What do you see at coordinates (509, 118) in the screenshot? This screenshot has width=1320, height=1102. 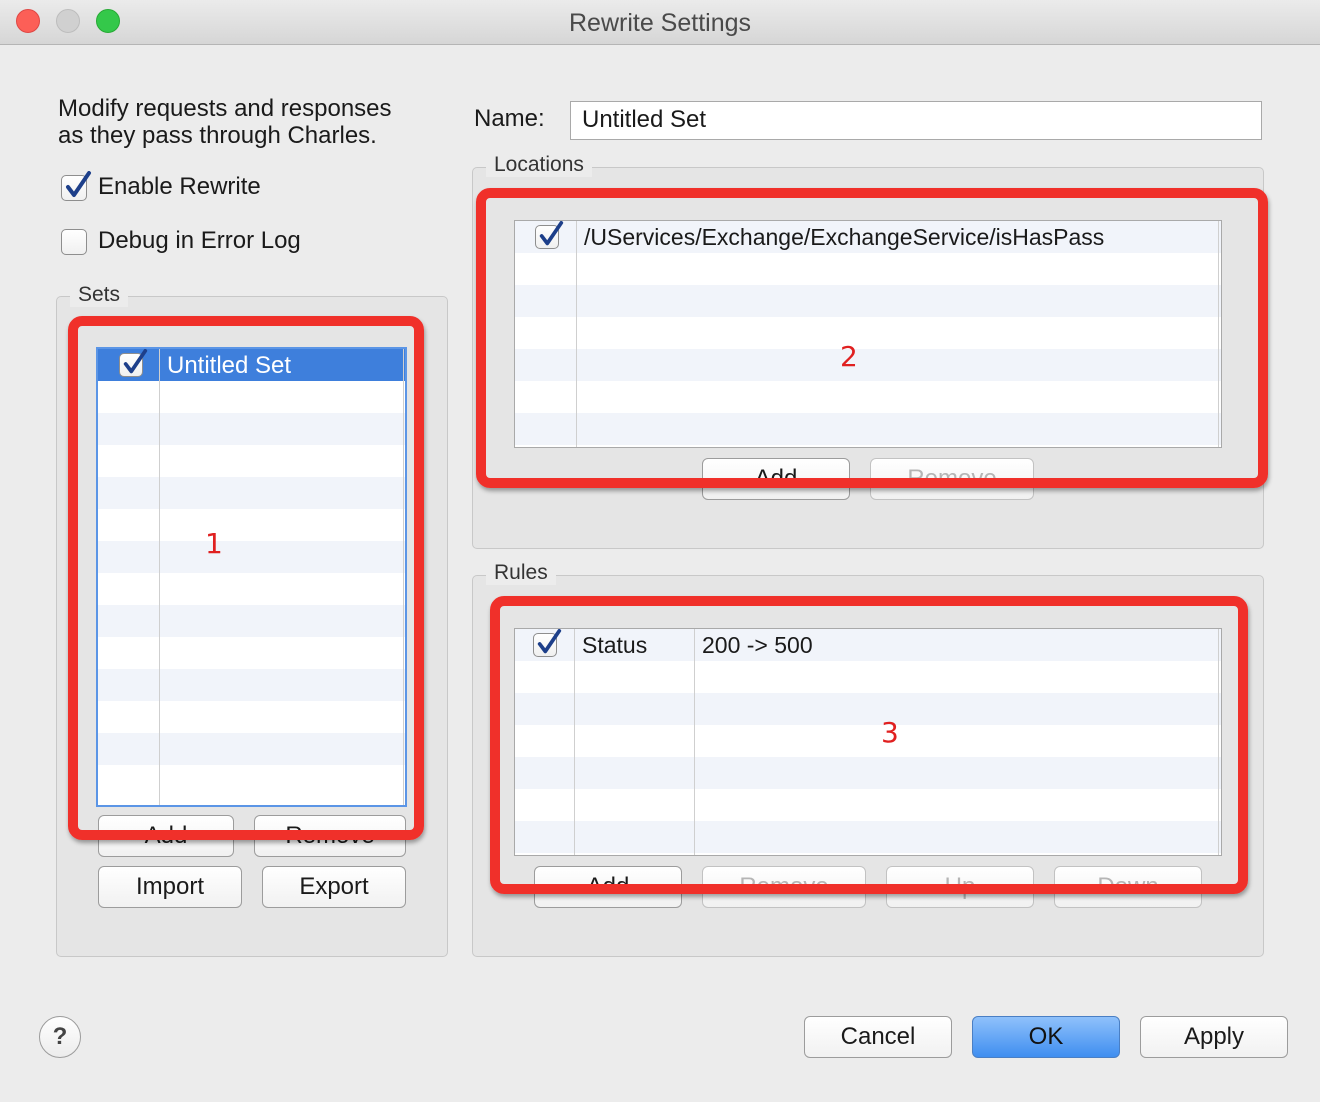 I see `name-label: Name:` at bounding box center [509, 118].